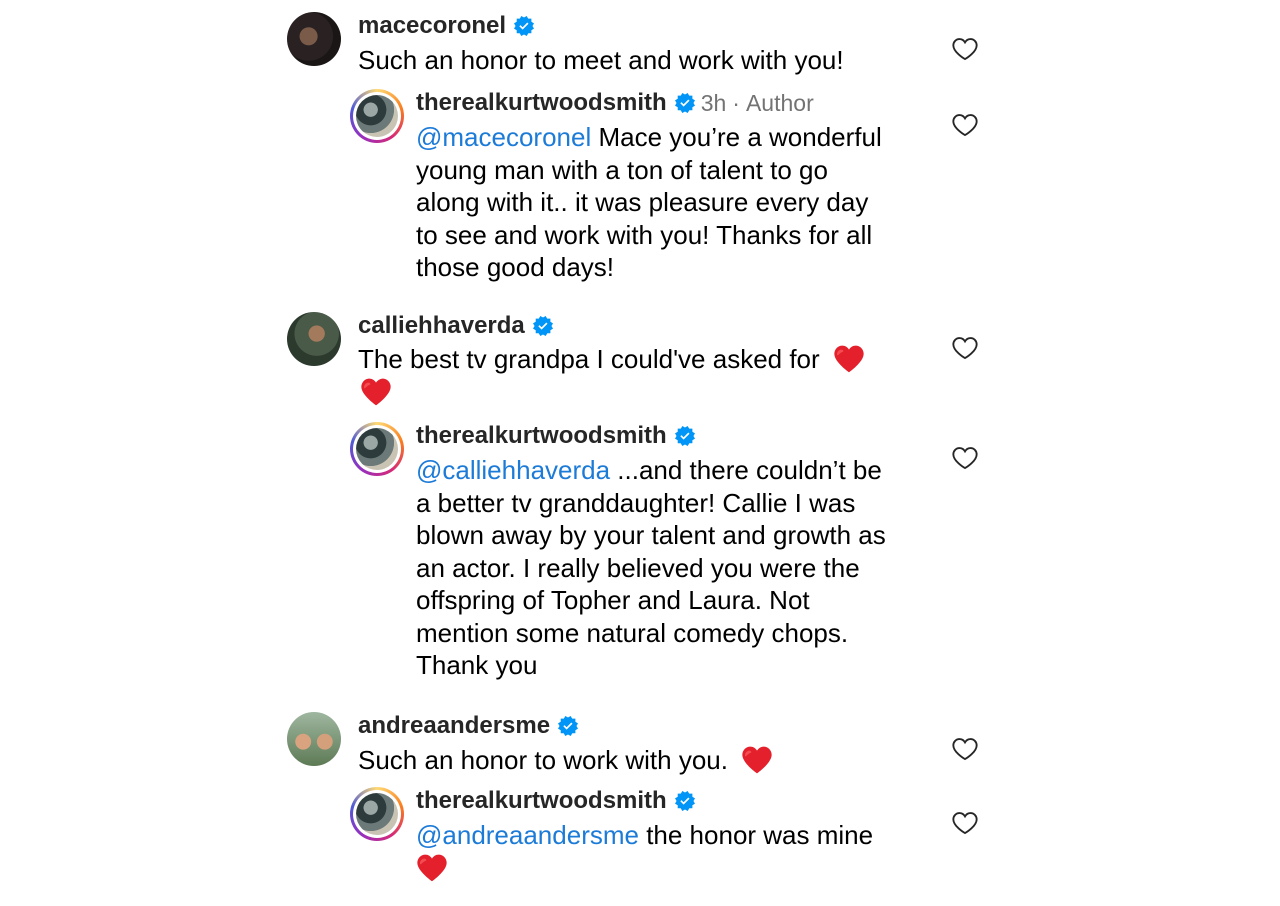 The height and width of the screenshot is (906, 1280). I want to click on comment-text: The best tv grandpa I could've asked for, so click(638, 375).